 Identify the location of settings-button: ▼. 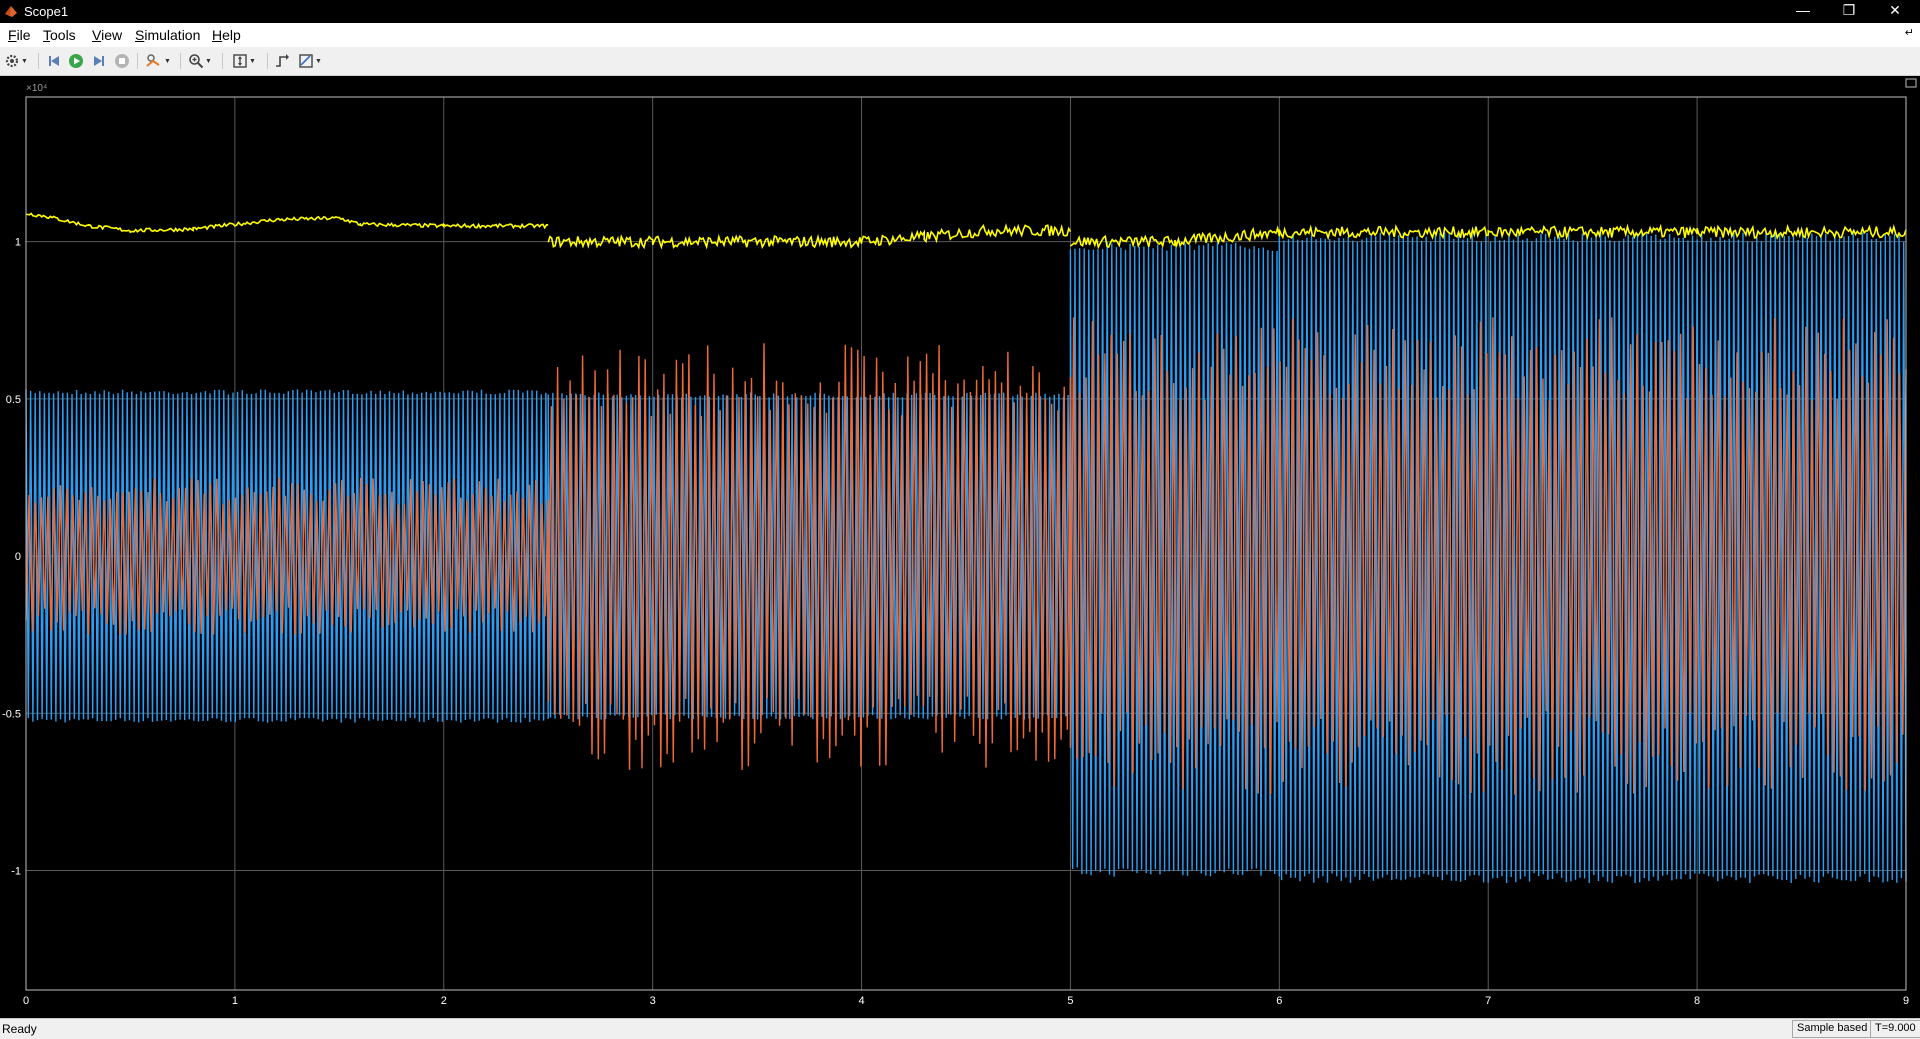
(16, 61).